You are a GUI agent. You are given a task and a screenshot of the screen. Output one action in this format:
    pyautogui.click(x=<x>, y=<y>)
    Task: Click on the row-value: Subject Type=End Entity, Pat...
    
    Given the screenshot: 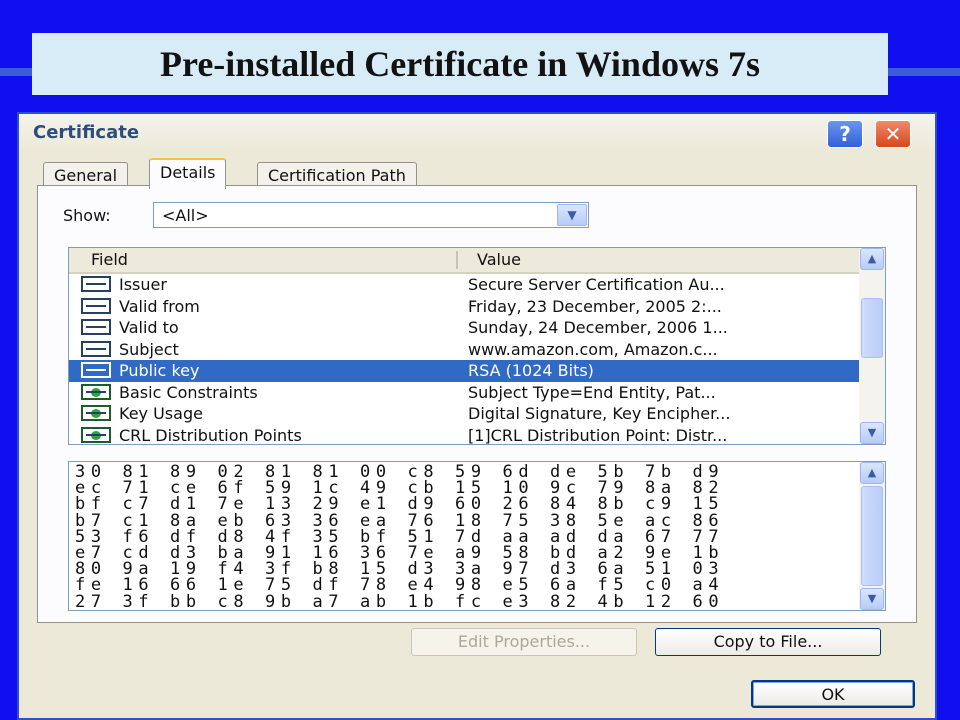 What is the action you would take?
    pyautogui.click(x=592, y=392)
    